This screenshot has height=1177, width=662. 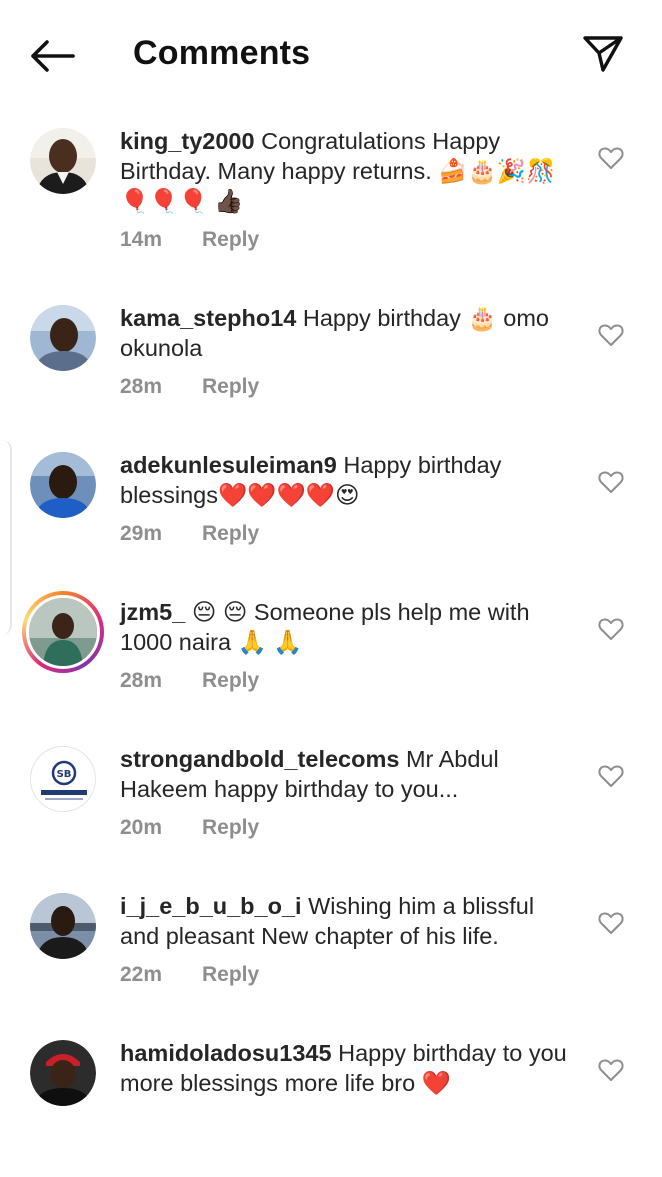 What do you see at coordinates (189, 828) in the screenshot?
I see `comment-meta: 20m Reply` at bounding box center [189, 828].